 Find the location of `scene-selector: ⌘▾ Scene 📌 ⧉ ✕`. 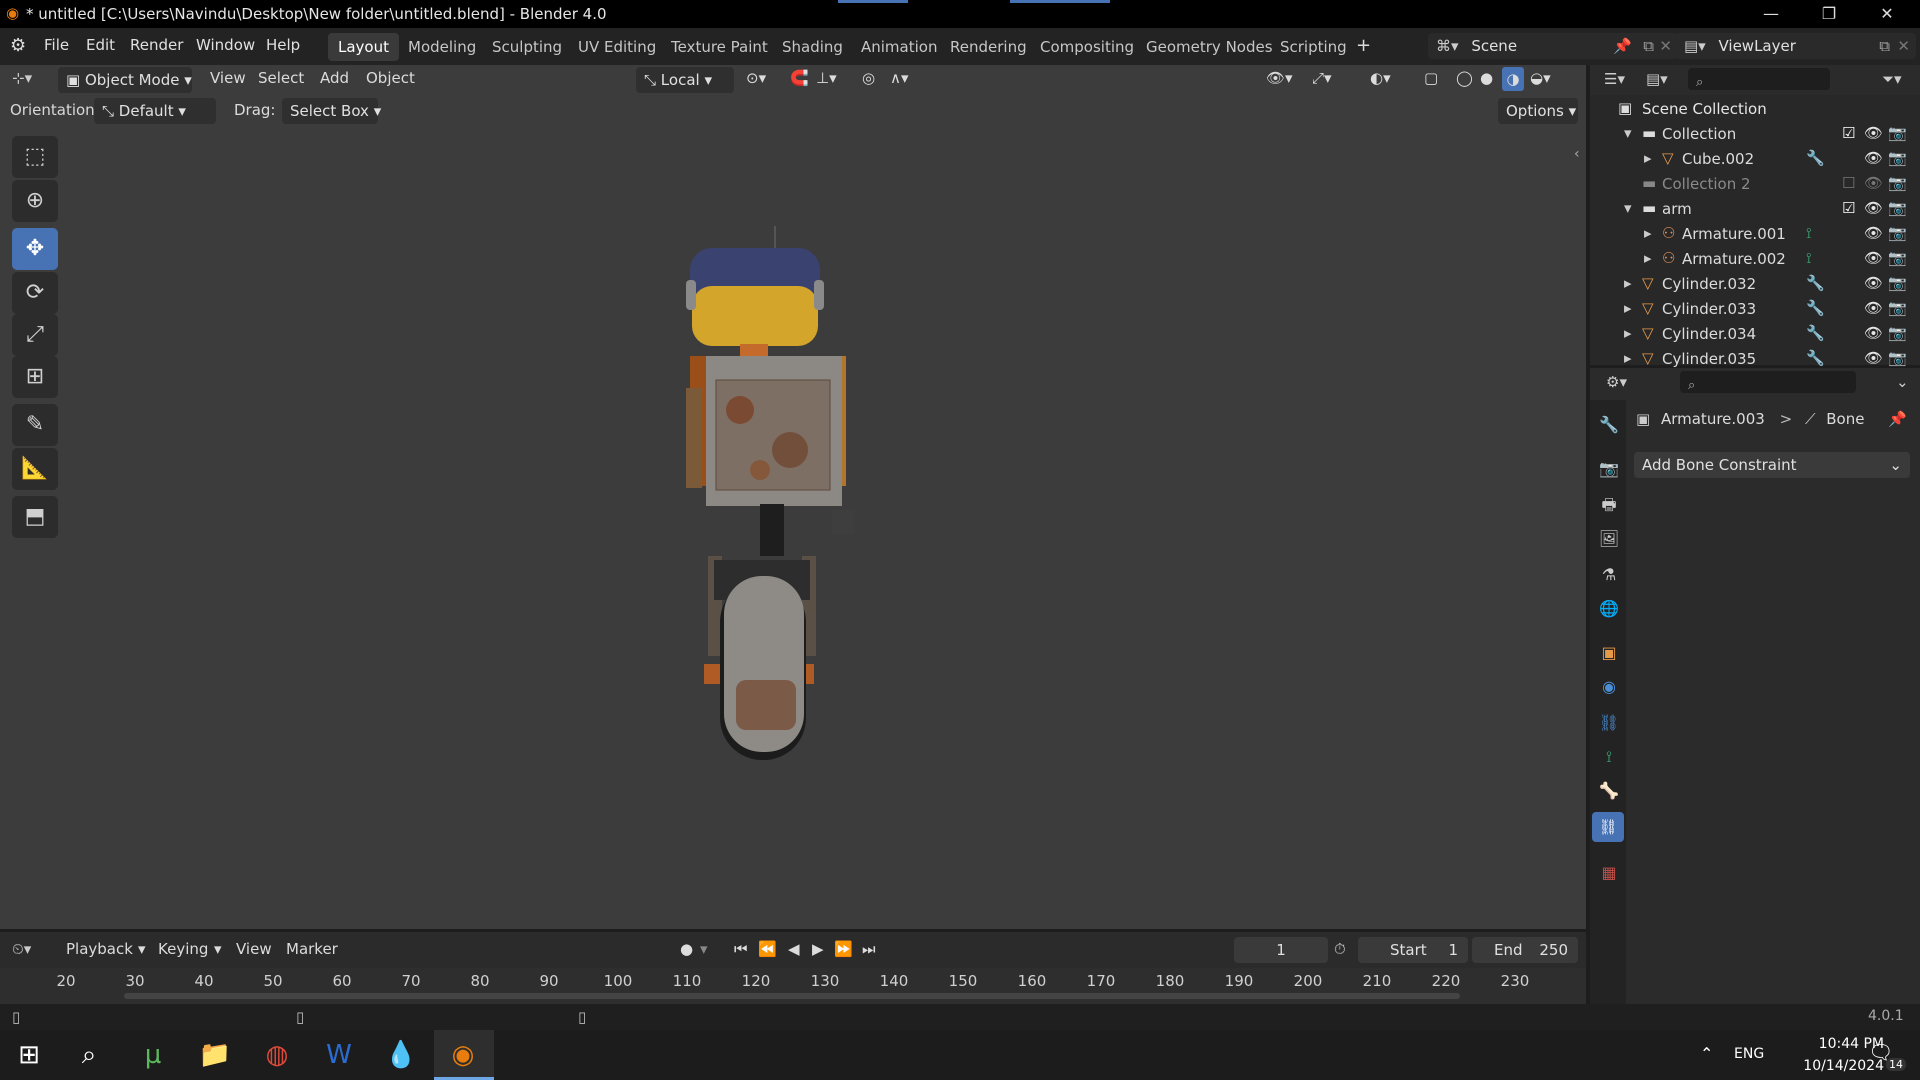

scene-selector: ⌘▾ Scene 📌 ⧉ ✕ is located at coordinates (1553, 46).